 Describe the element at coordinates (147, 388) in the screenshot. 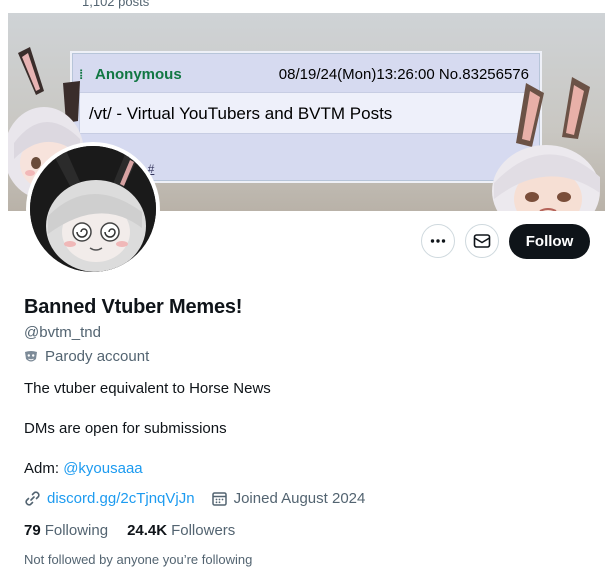

I see `bio-line-1: The vtuber equivalent to Horse News` at that location.